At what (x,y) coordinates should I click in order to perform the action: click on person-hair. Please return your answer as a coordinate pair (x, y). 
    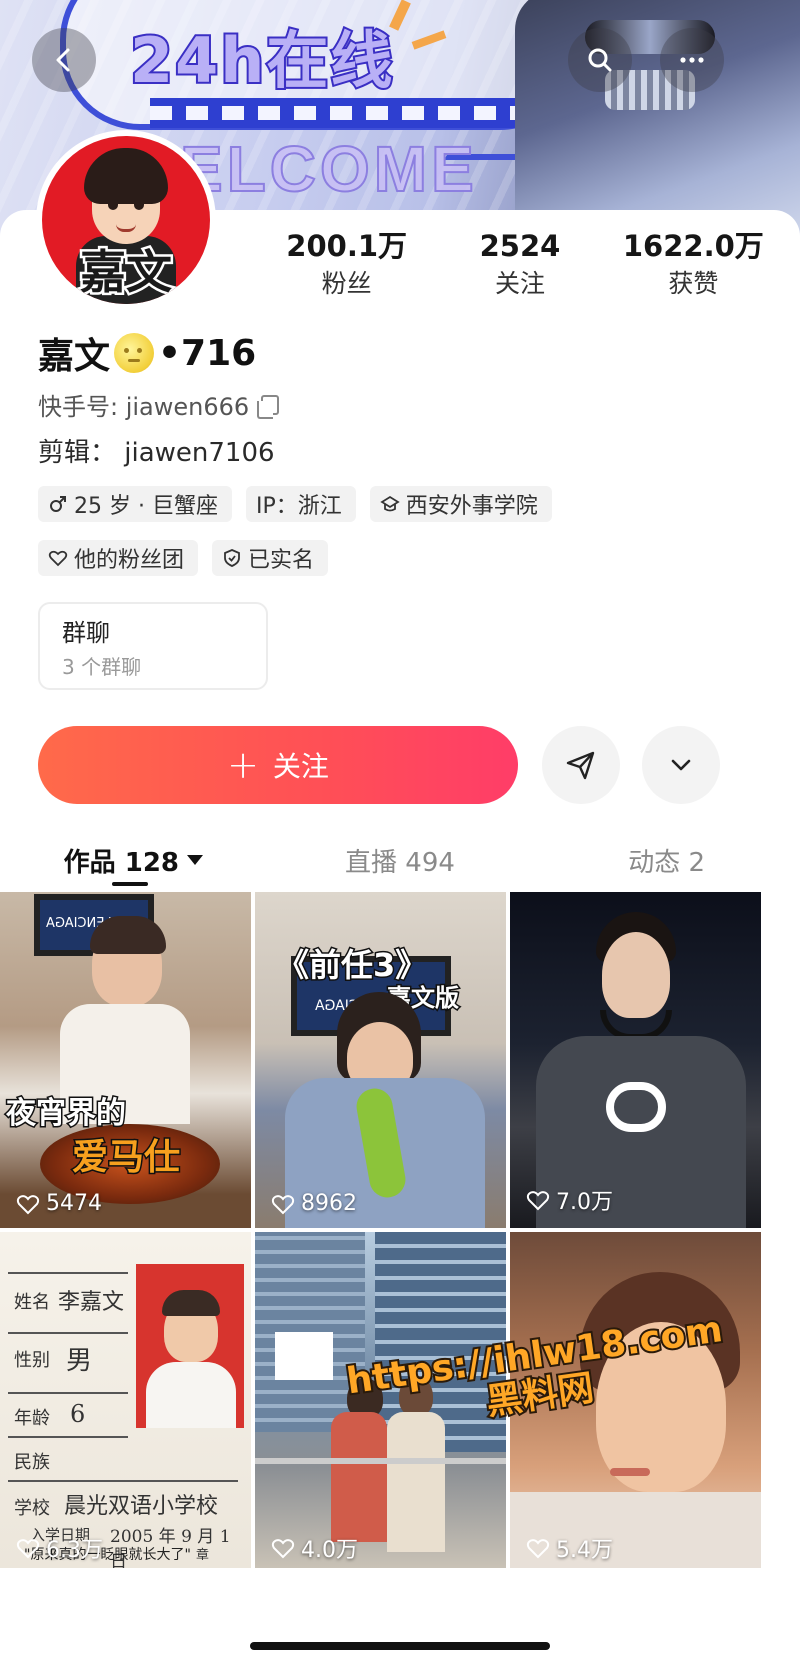
    Looking at the image, I should click on (128, 935).